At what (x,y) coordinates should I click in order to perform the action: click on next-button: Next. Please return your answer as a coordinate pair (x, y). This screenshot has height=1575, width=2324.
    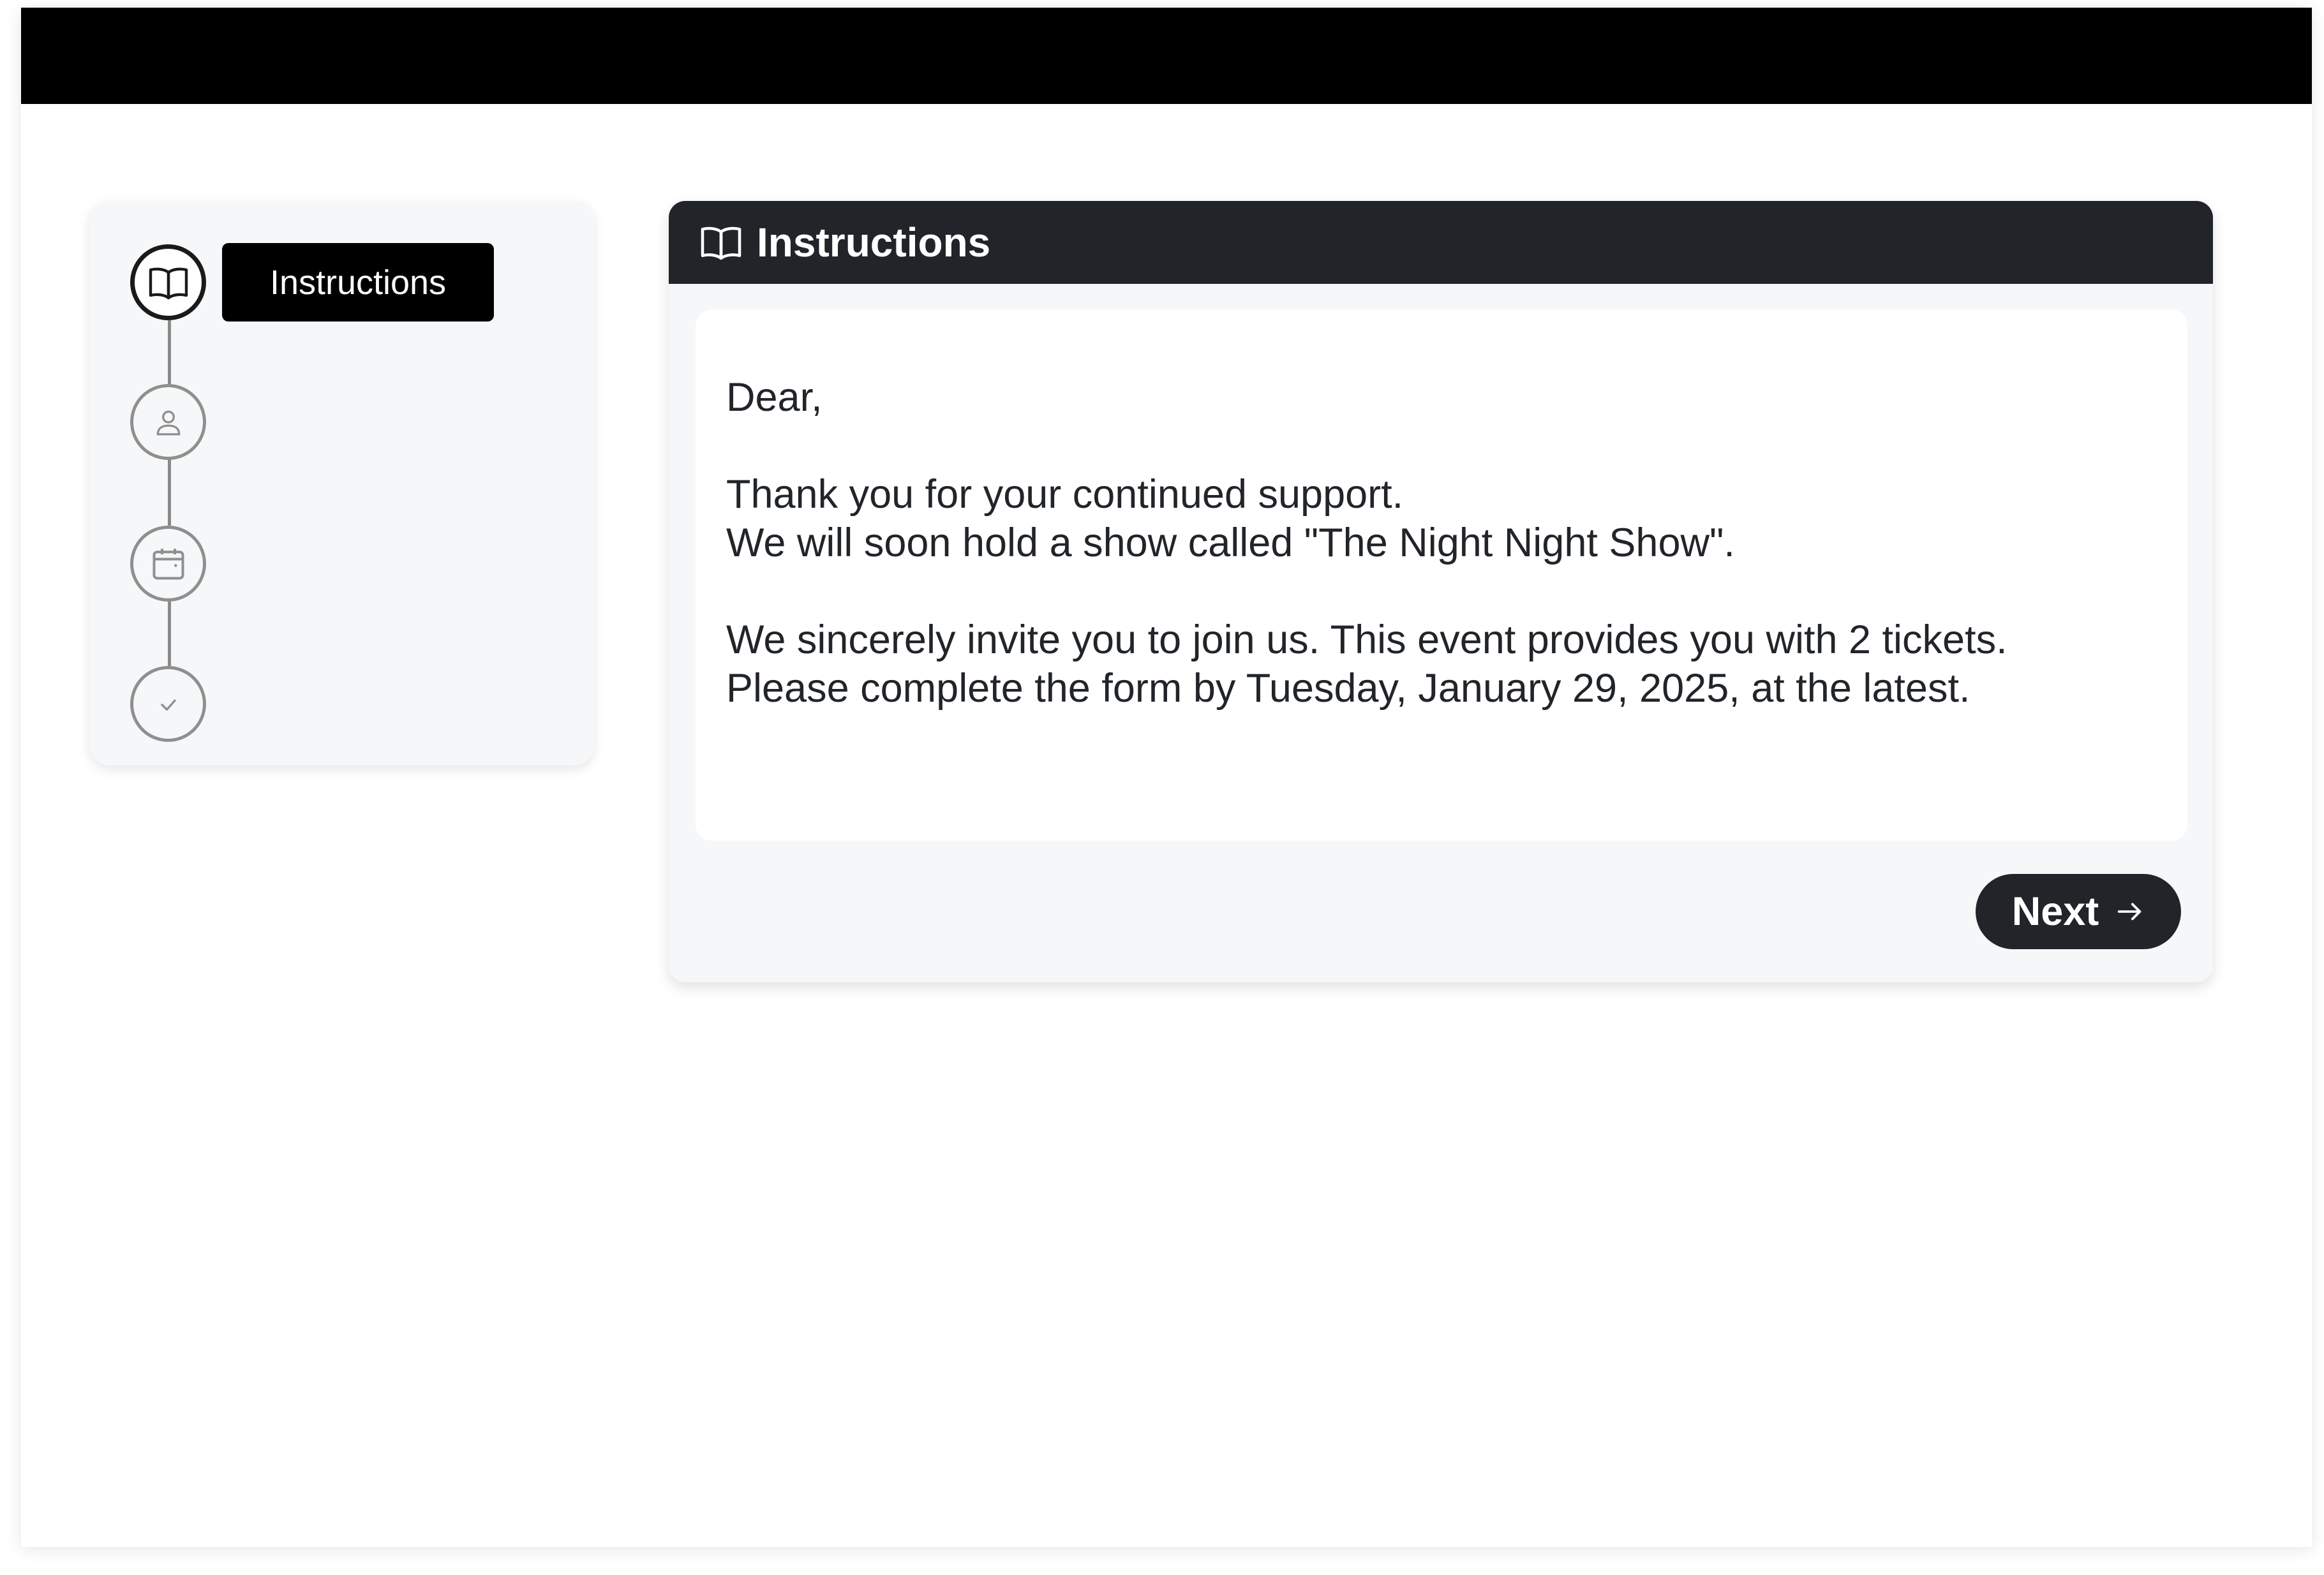
    Looking at the image, I should click on (2078, 912).